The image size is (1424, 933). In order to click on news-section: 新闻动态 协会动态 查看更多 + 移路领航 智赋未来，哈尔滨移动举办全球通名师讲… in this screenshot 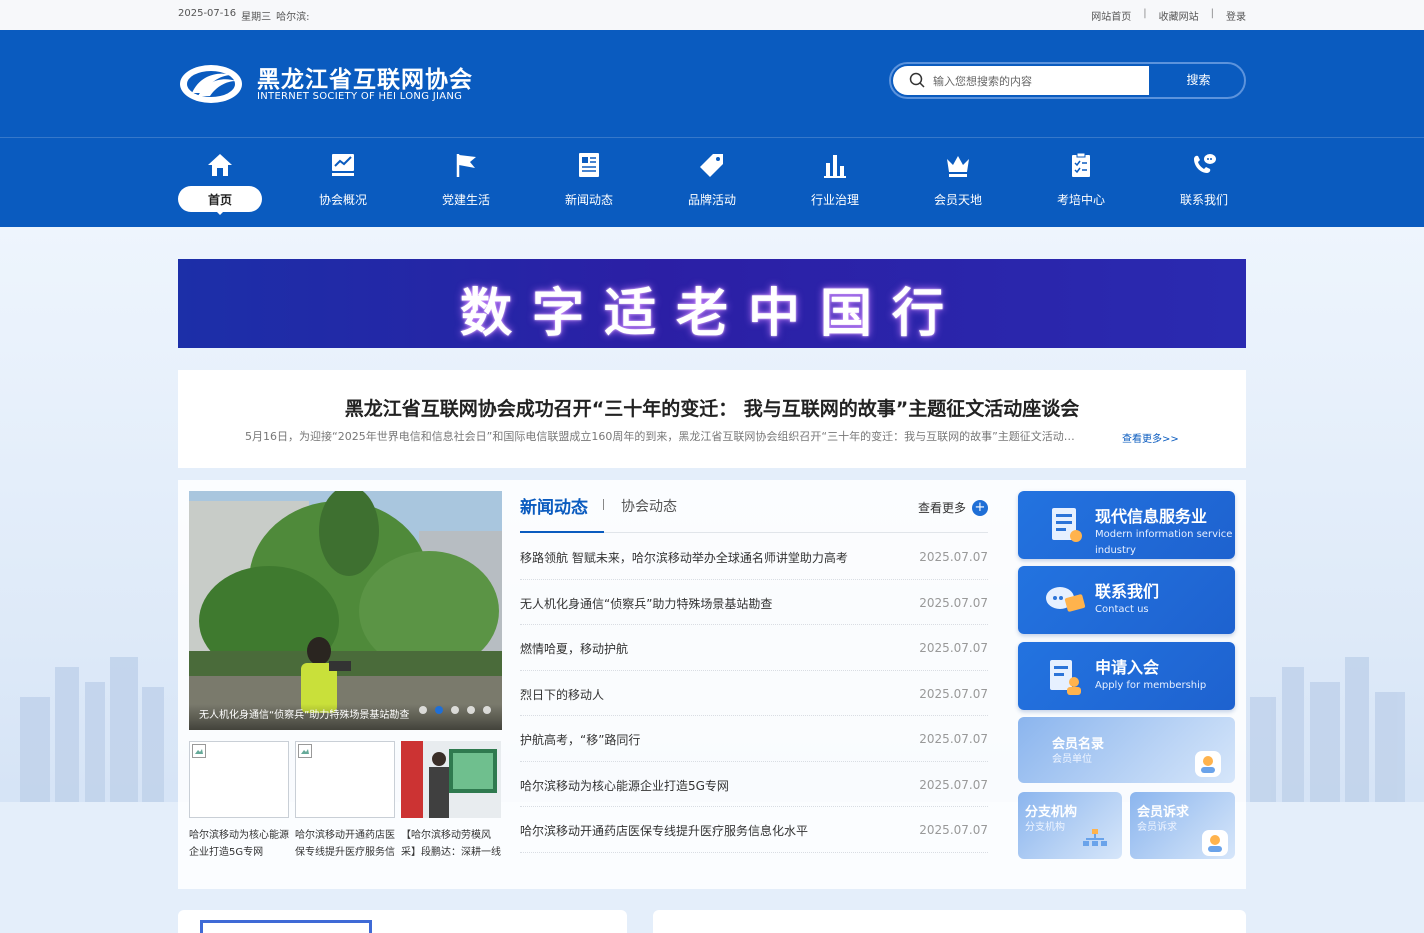, I will do `click(754, 681)`.